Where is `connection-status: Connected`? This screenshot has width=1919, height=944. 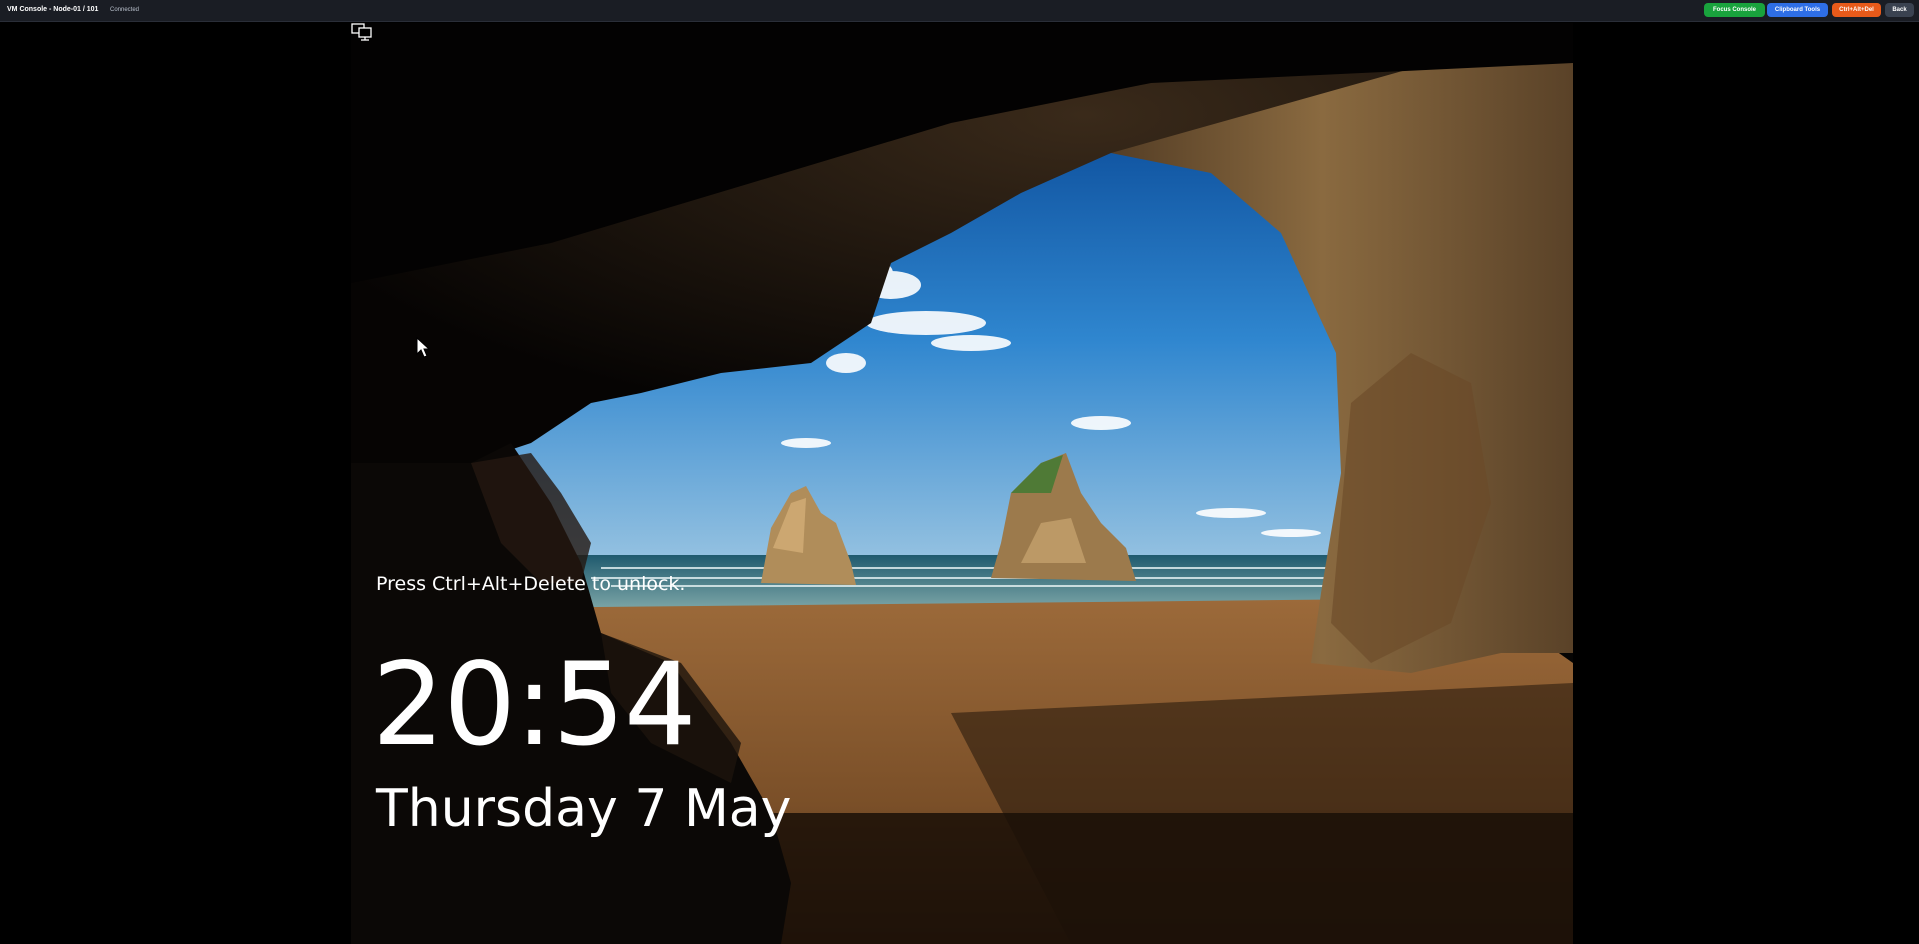 connection-status: Connected is located at coordinates (125, 10).